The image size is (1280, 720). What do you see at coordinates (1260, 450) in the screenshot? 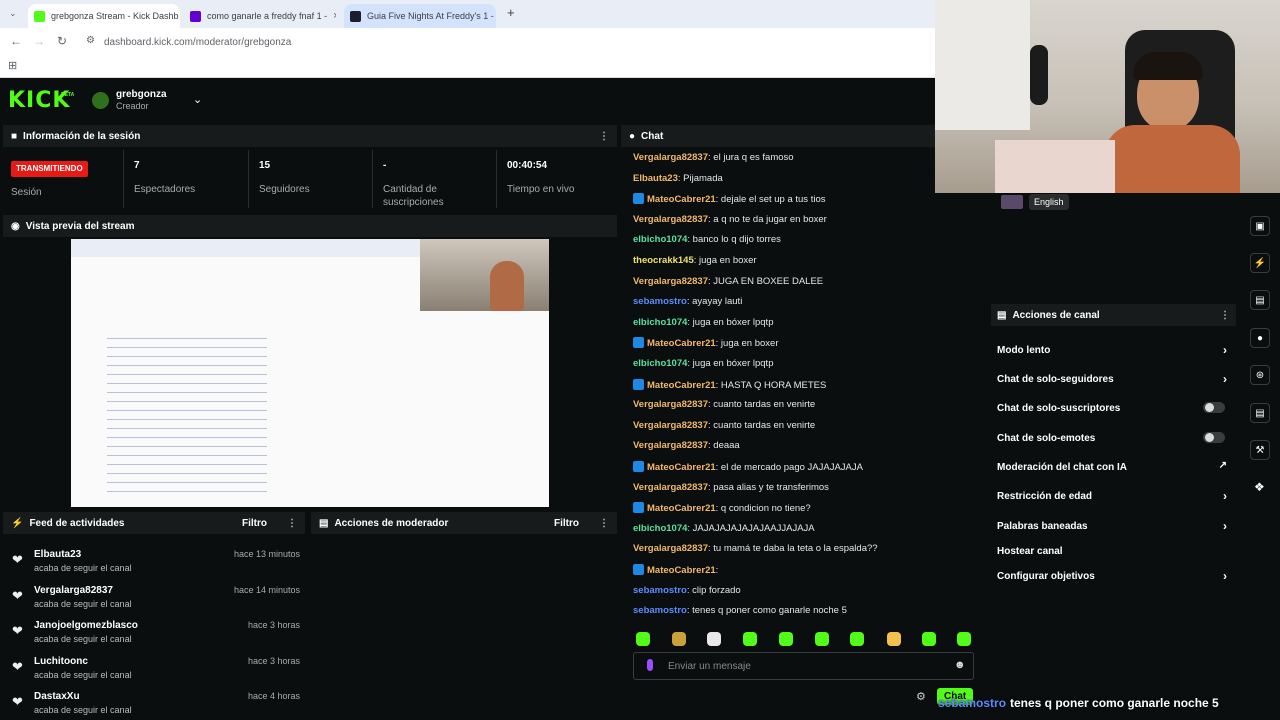
I see `wrench-icon: ⚒` at bounding box center [1260, 450].